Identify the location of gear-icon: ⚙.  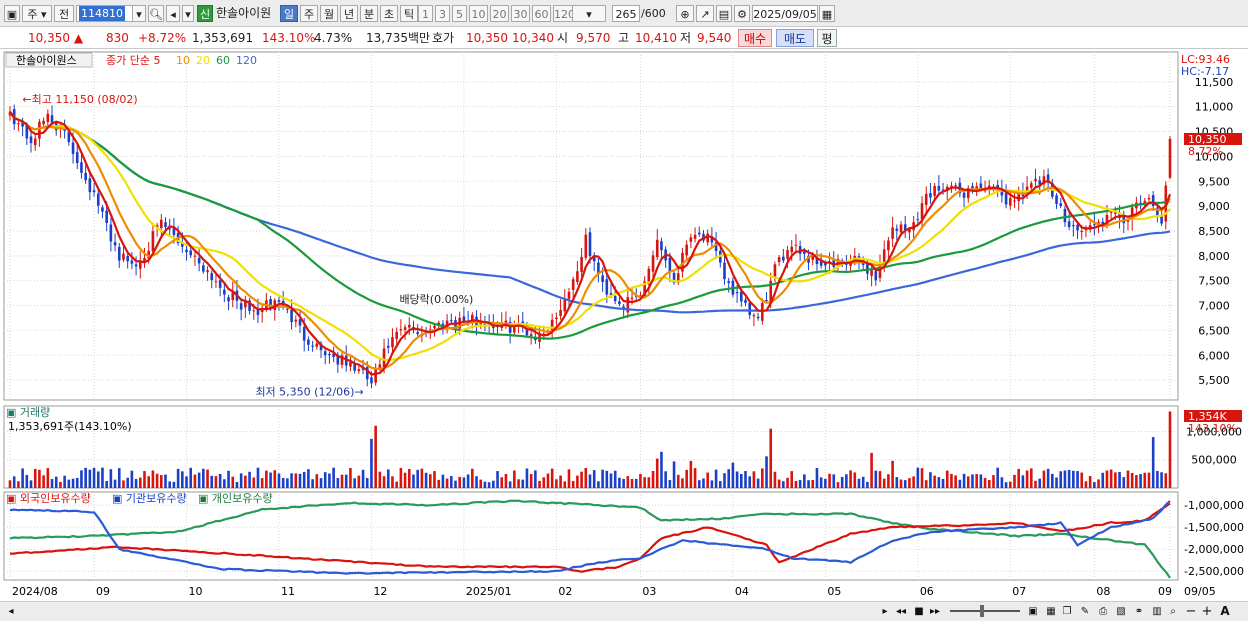
(742, 13).